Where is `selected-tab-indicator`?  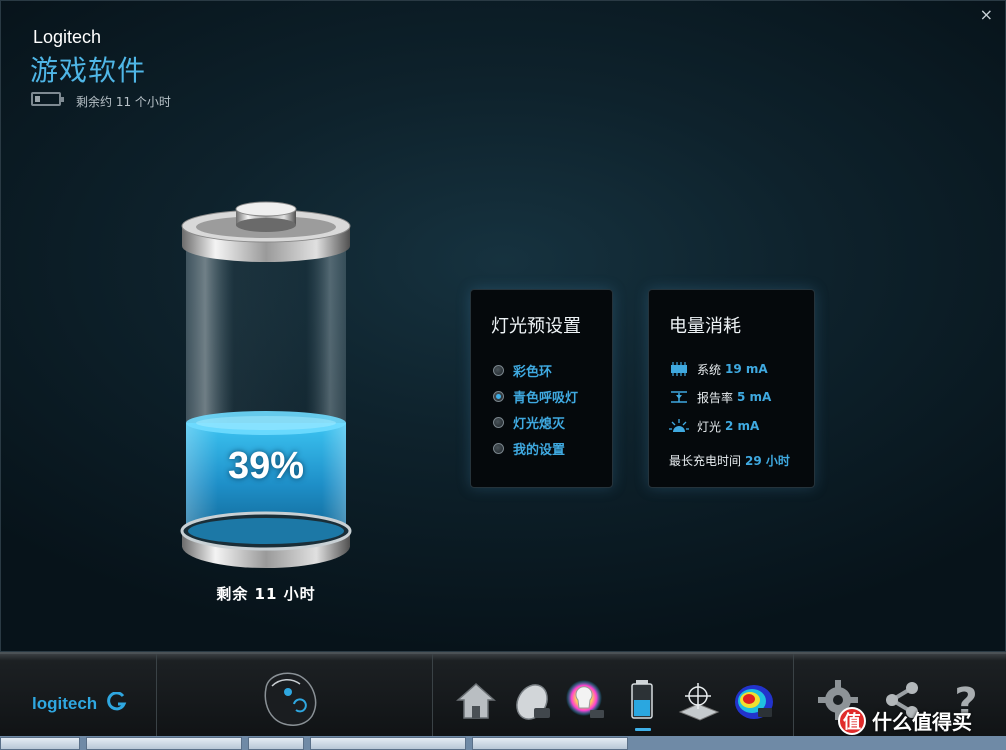 selected-tab-indicator is located at coordinates (643, 729).